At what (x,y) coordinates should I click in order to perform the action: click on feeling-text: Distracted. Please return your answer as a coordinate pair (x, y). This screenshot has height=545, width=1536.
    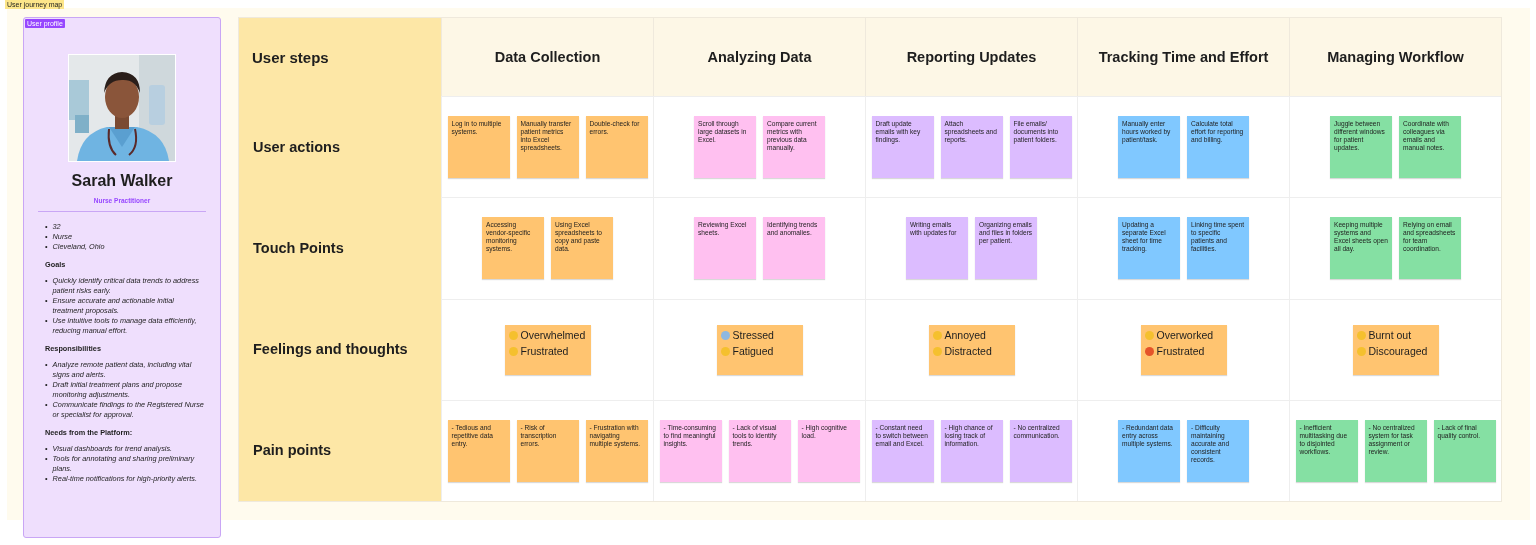
    Looking at the image, I should click on (968, 351).